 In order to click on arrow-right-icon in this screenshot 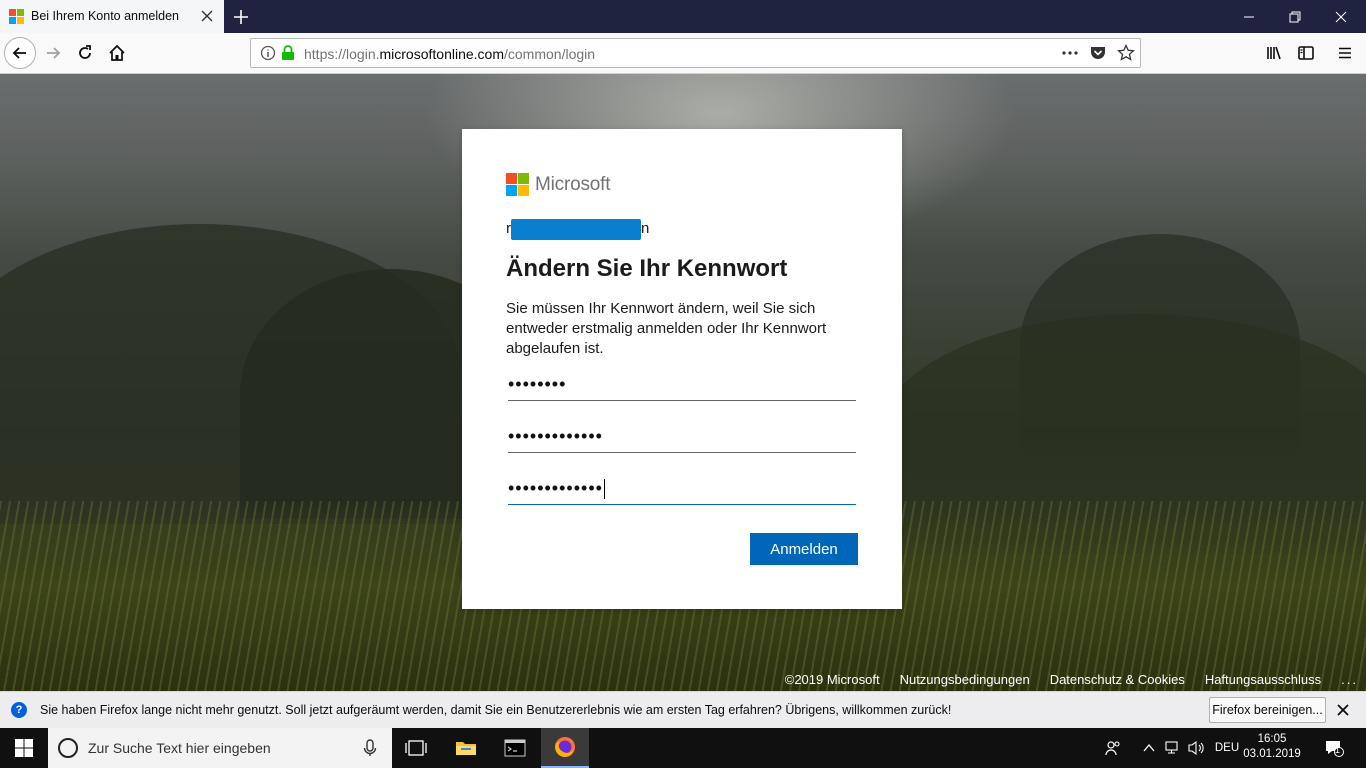, I will do `click(54, 53)`.